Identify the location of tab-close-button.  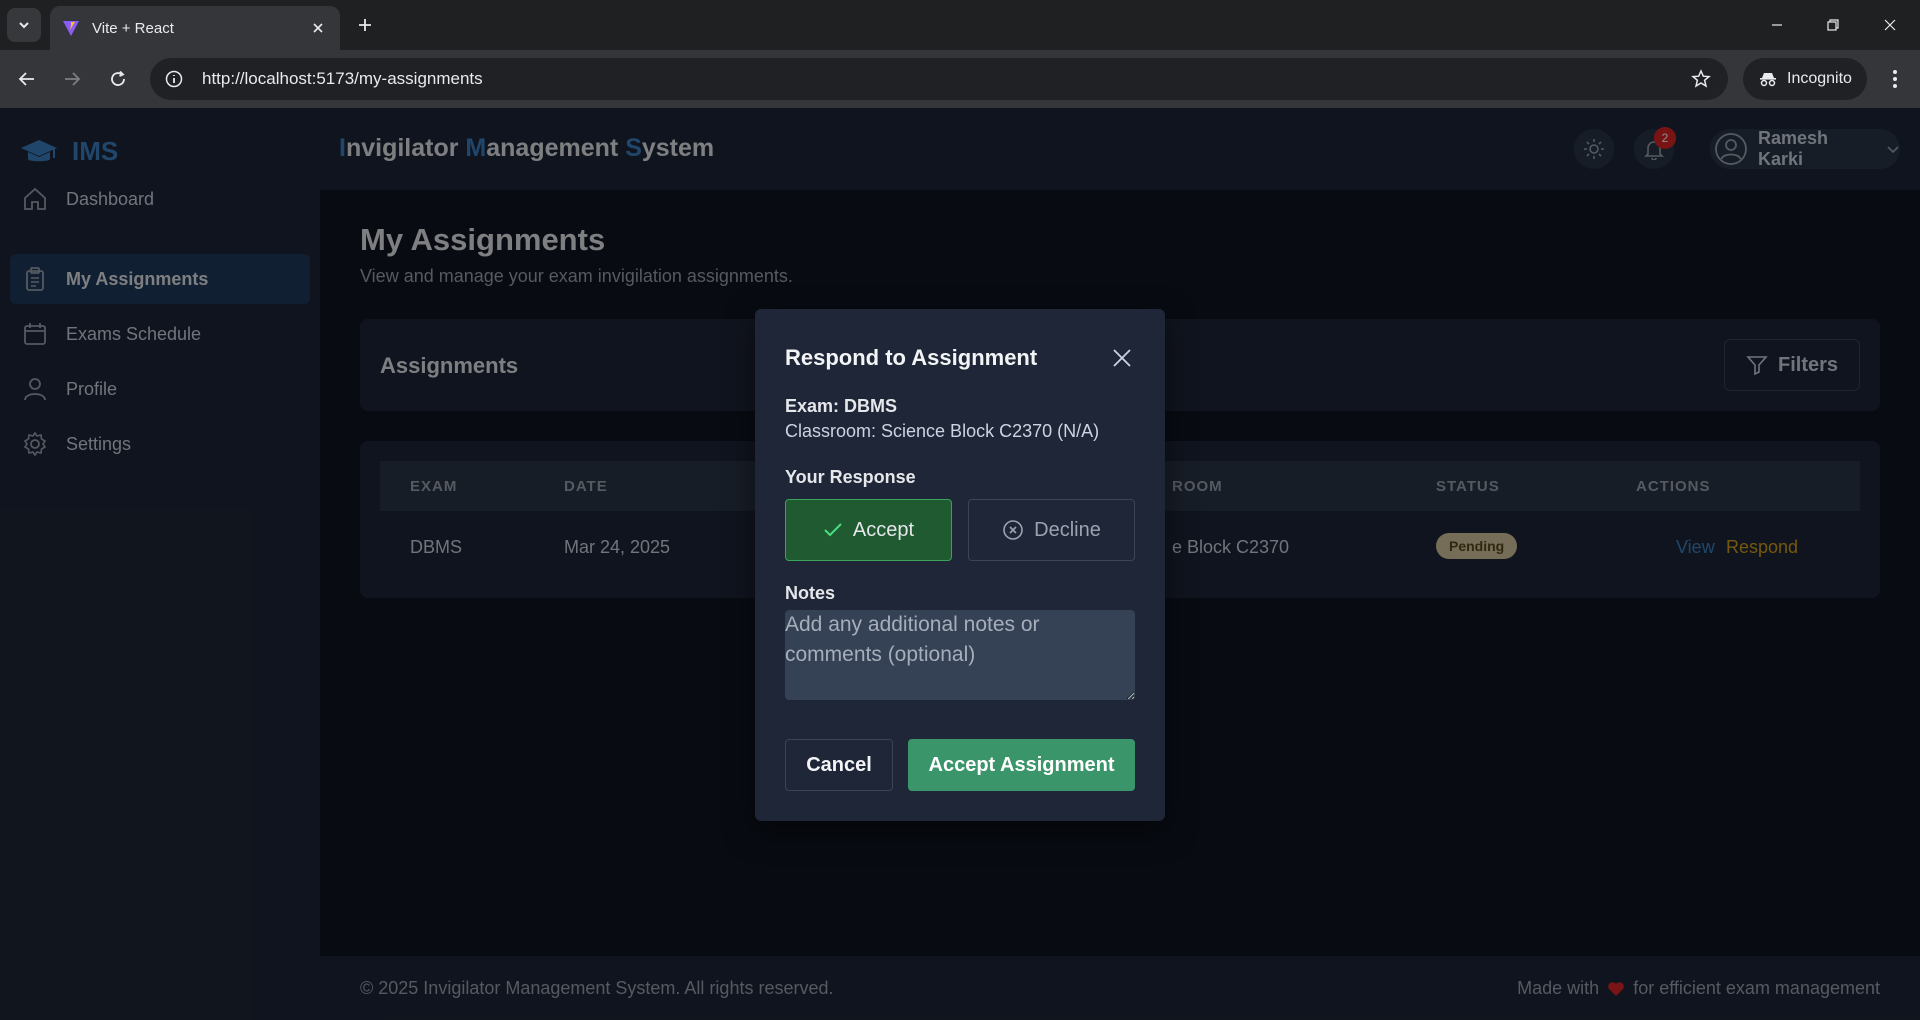
(318, 28).